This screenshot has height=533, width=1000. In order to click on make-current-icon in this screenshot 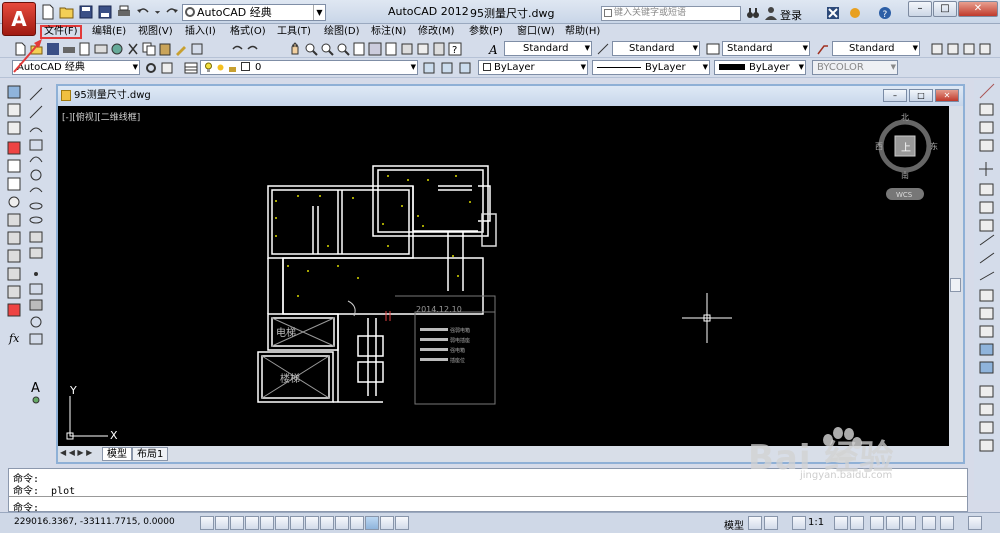, I will do `click(429, 68)`.